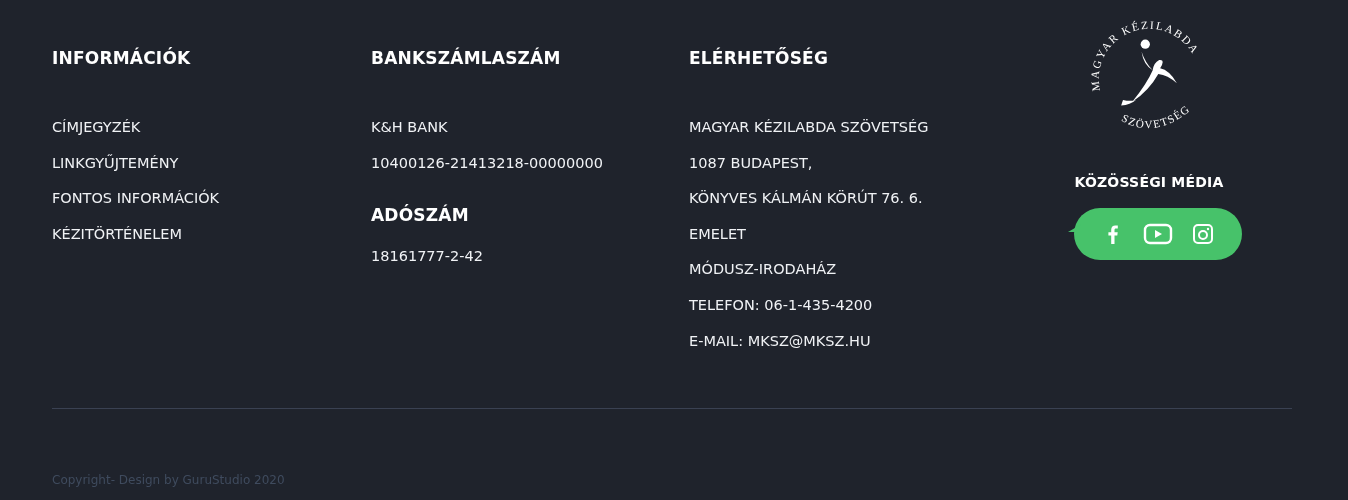  Describe the element at coordinates (122, 59) in the screenshot. I see `column-heading: INFORMÁCIÓK` at that location.